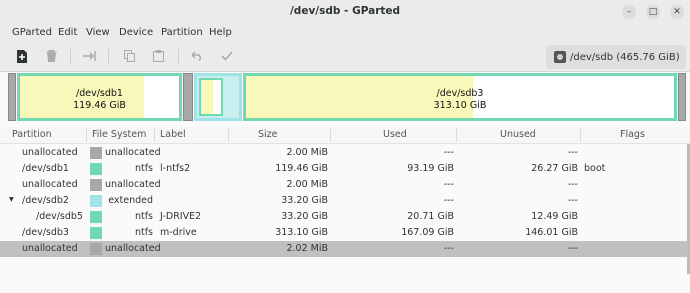 This screenshot has width=690, height=293. Describe the element at coordinates (98, 32) in the screenshot. I see `menu-view: View` at that location.